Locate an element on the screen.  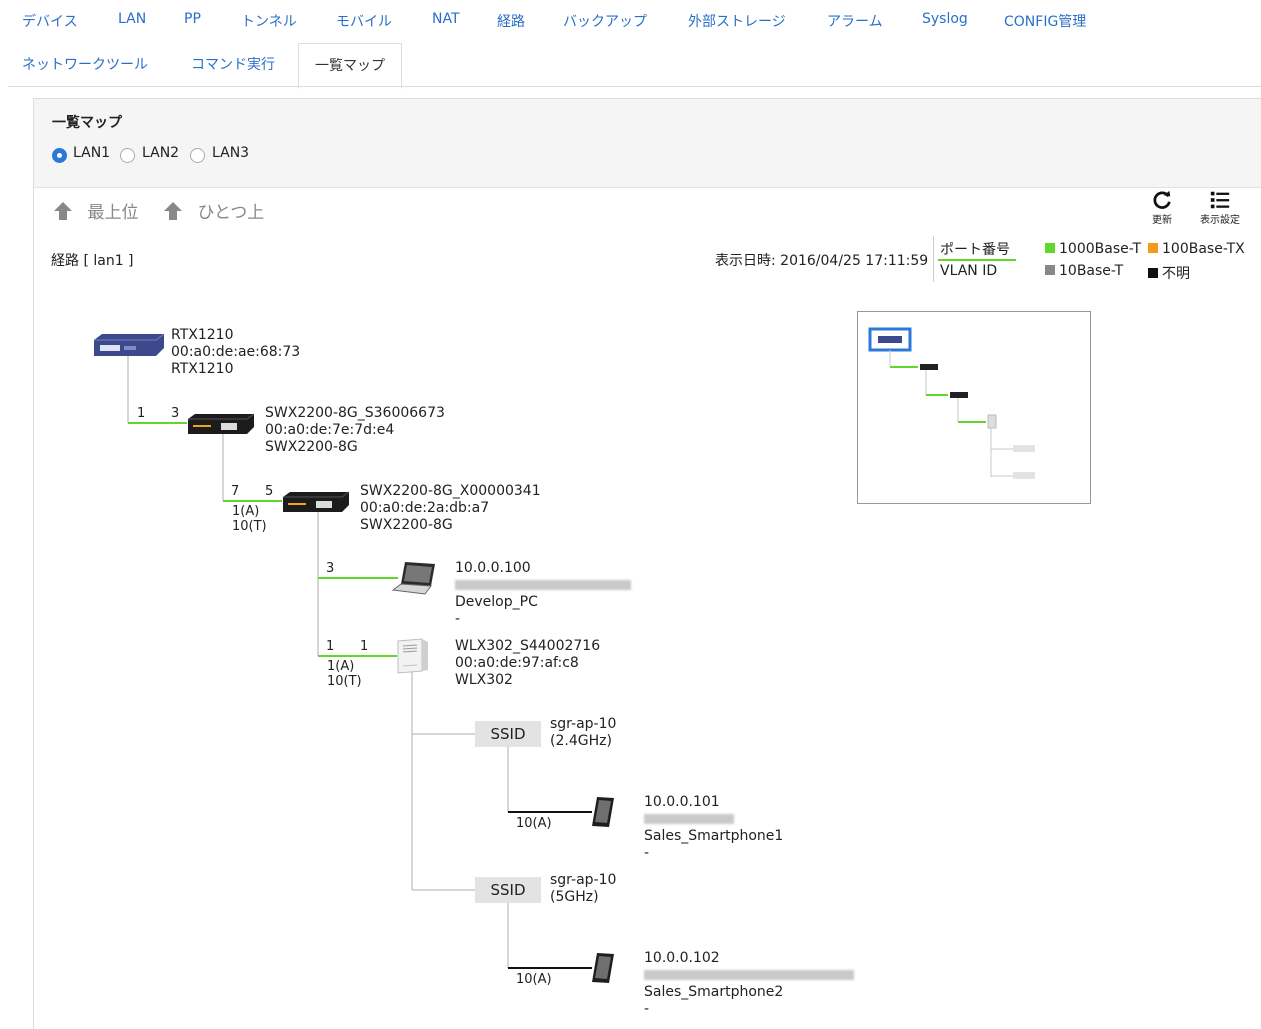
router-icon is located at coordinates (129, 345).